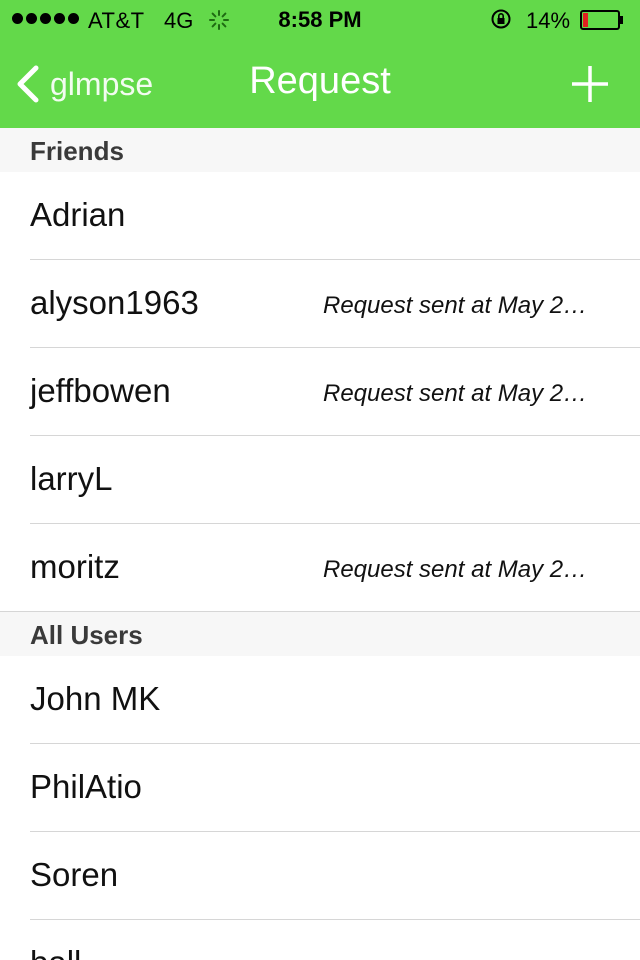 Image resolution: width=640 pixels, height=960 pixels. Describe the element at coordinates (501, 19) in the screenshot. I see `rotation-lock-icon` at that location.